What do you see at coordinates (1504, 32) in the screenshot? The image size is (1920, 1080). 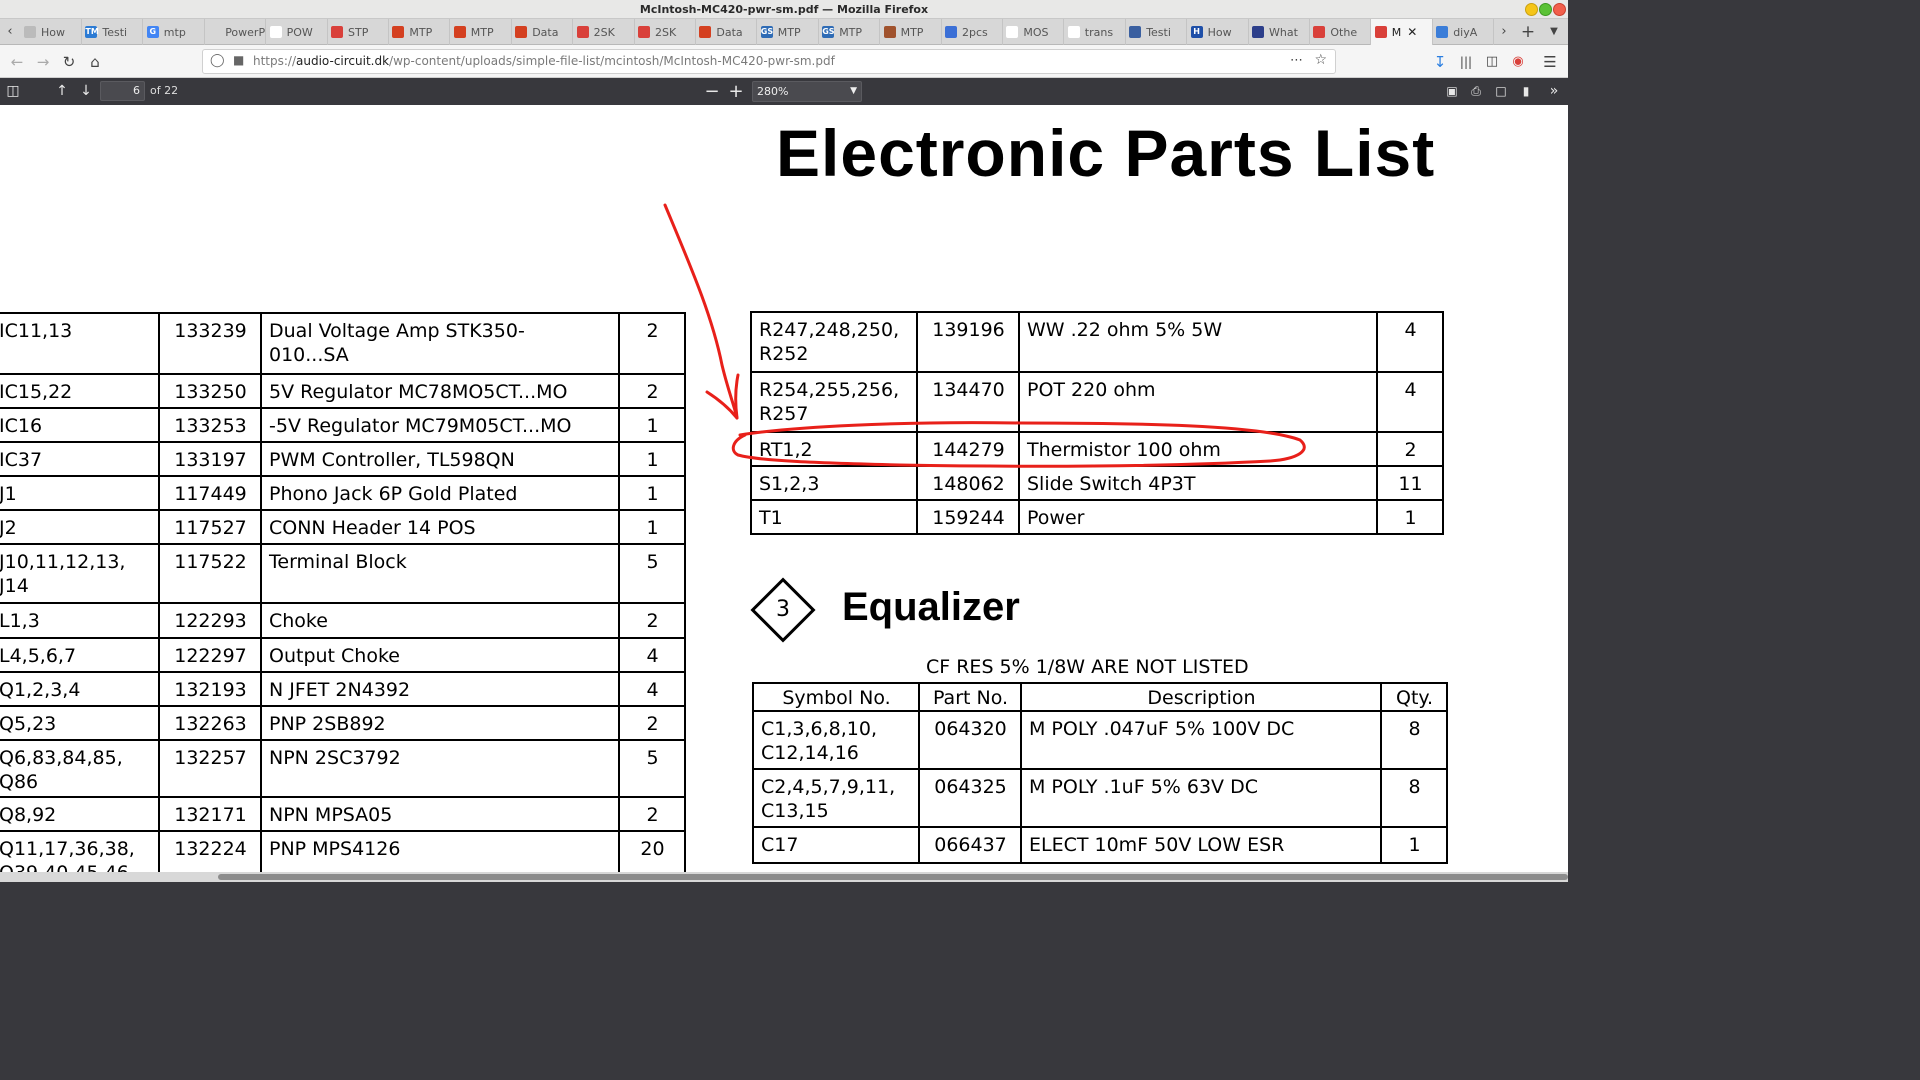 I see `tab-scroll-right-button: ›` at bounding box center [1504, 32].